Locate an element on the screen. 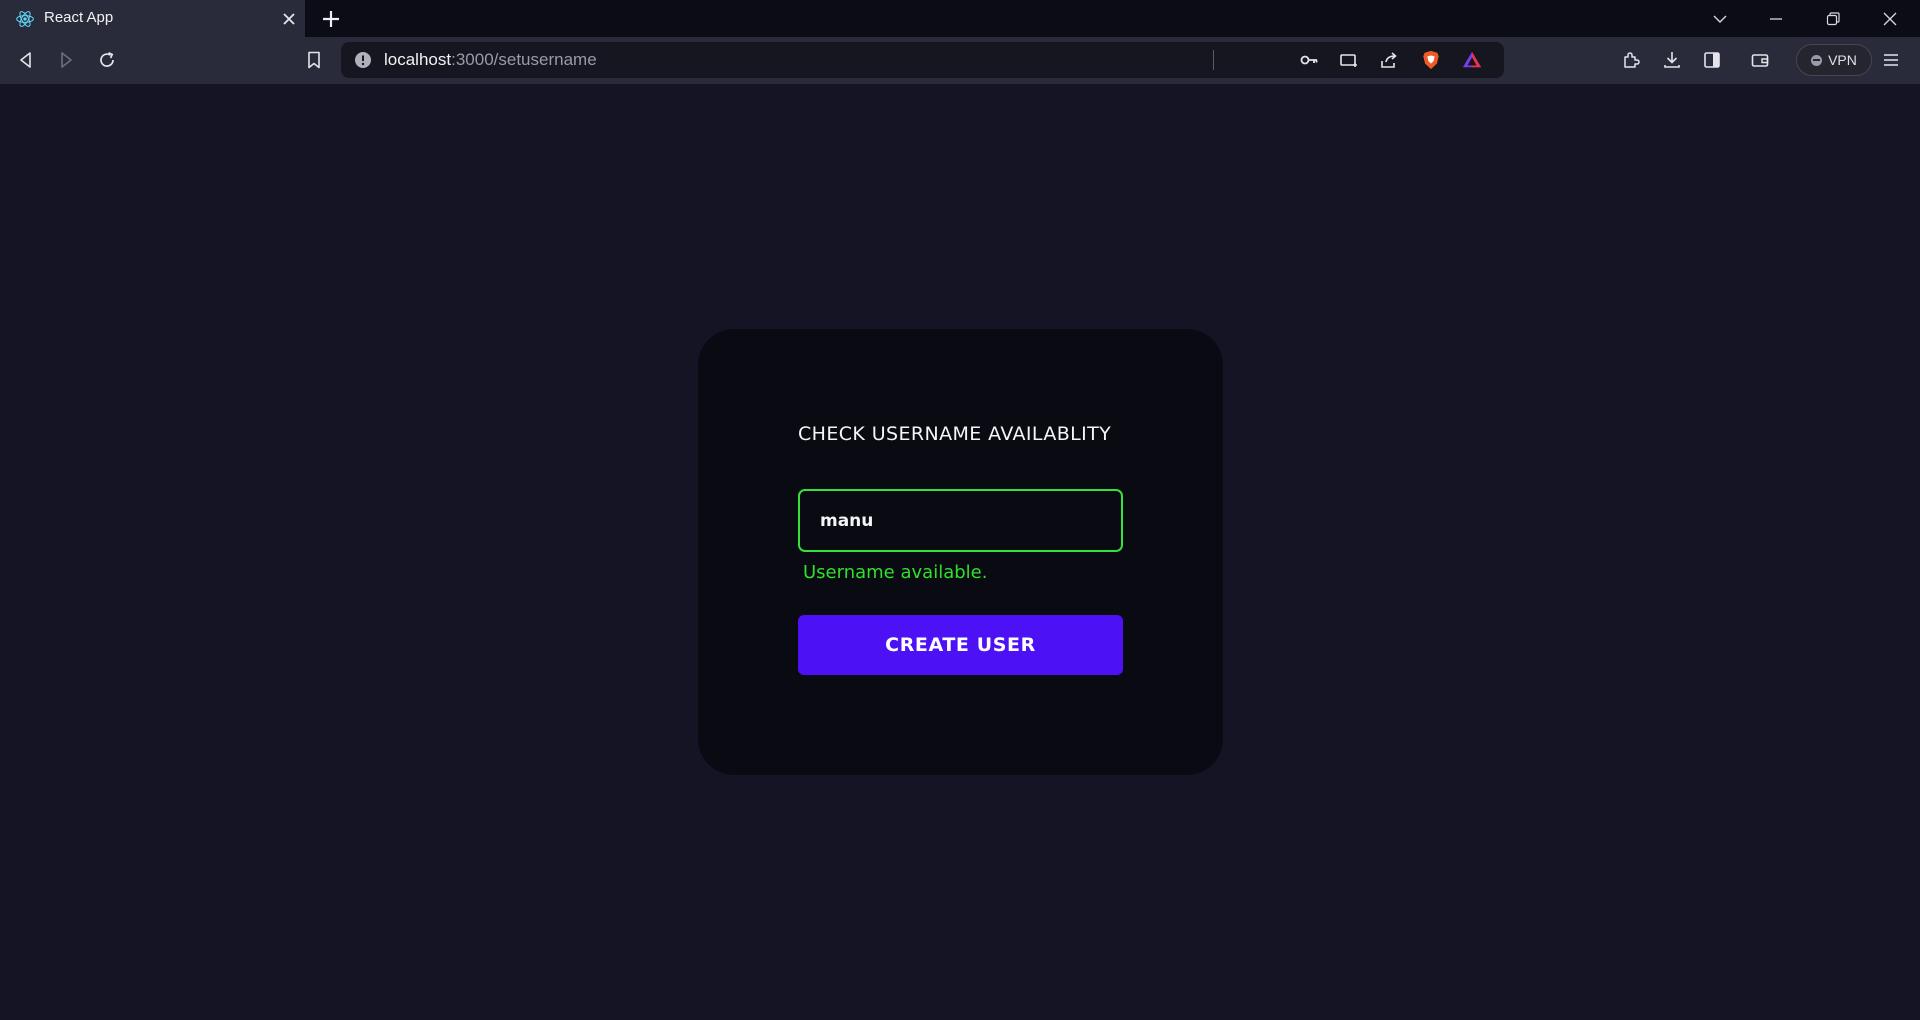  browser-toolbar: localhost:3000/setusername VPN is located at coordinates (960, 60).